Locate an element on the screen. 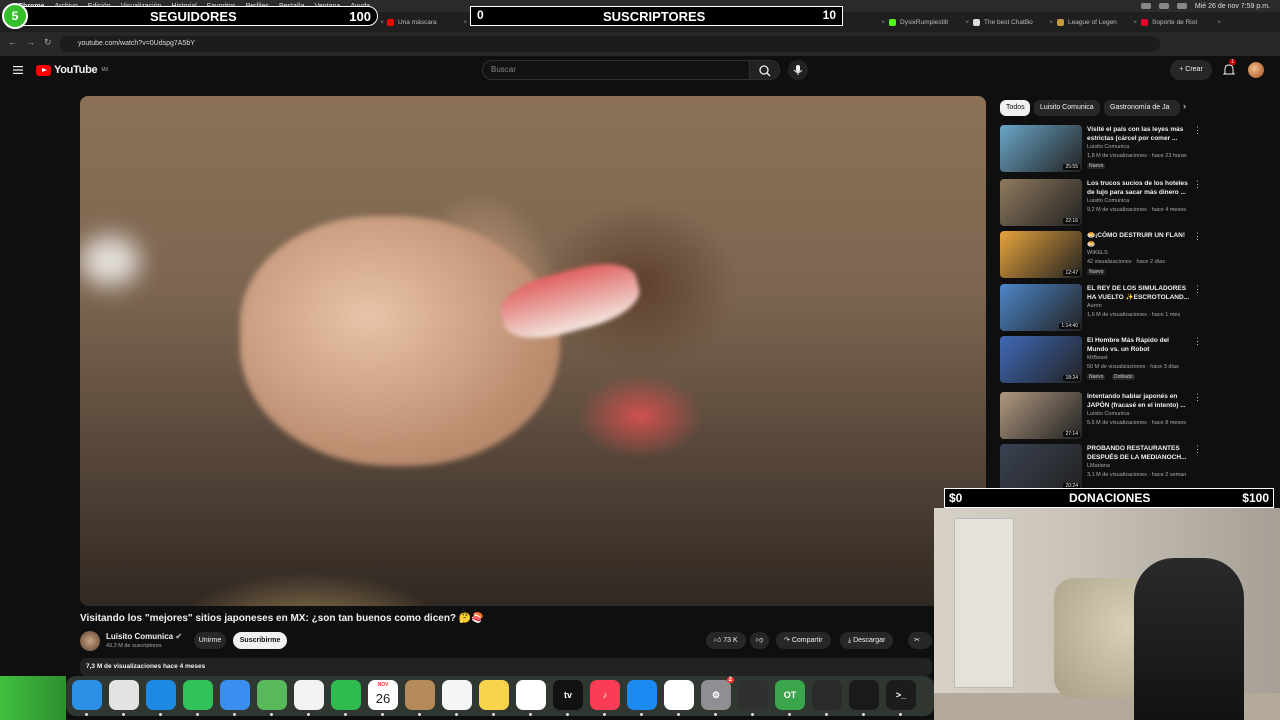  appstore-icon is located at coordinates (642, 695).